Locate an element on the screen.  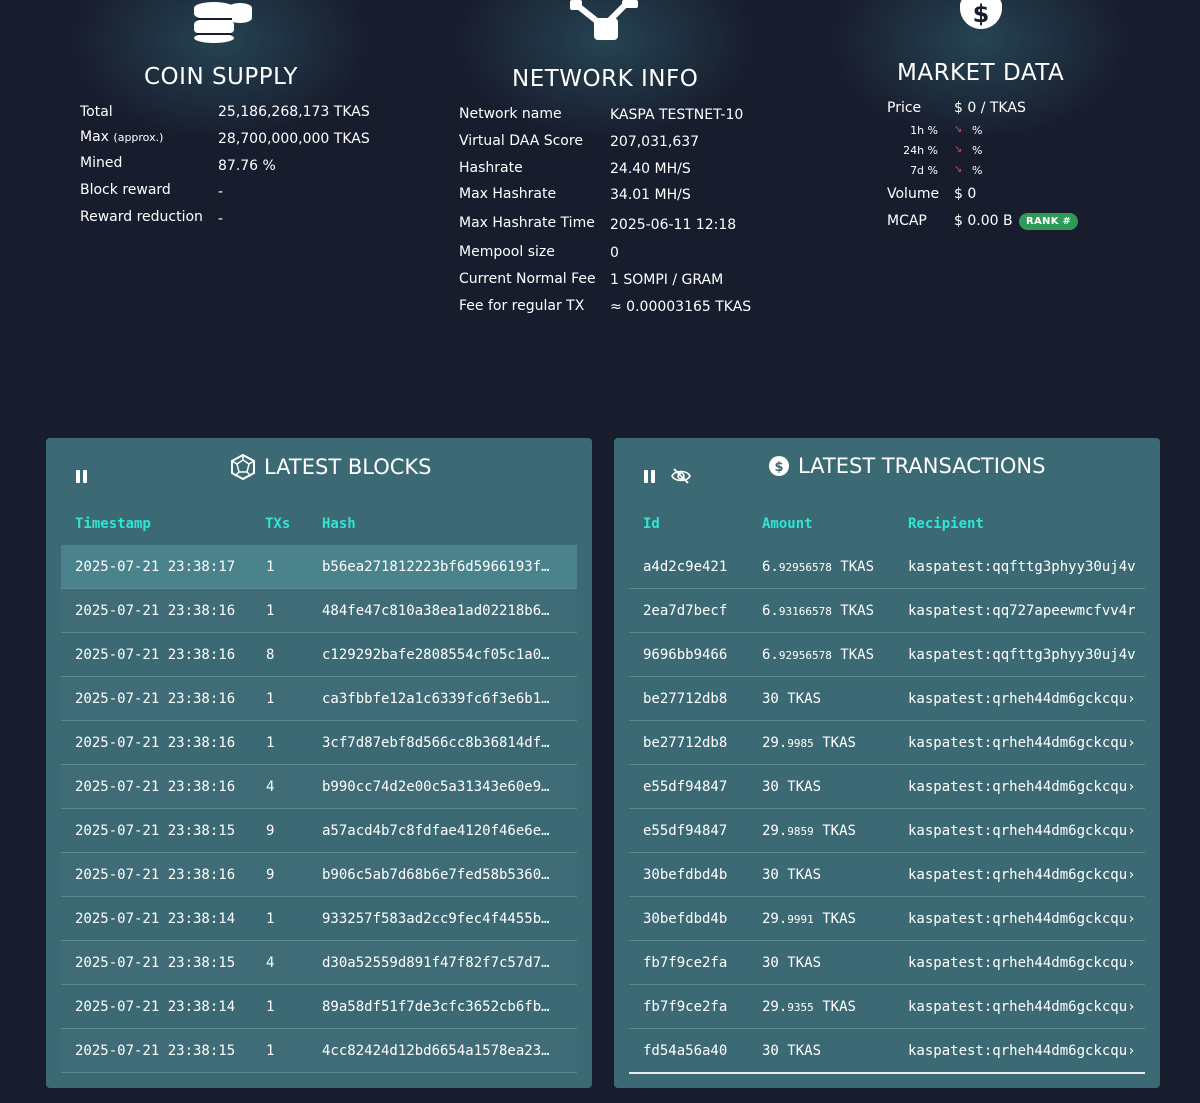
transaction-id-link: 9696bb9466 is located at coordinates (685, 655).